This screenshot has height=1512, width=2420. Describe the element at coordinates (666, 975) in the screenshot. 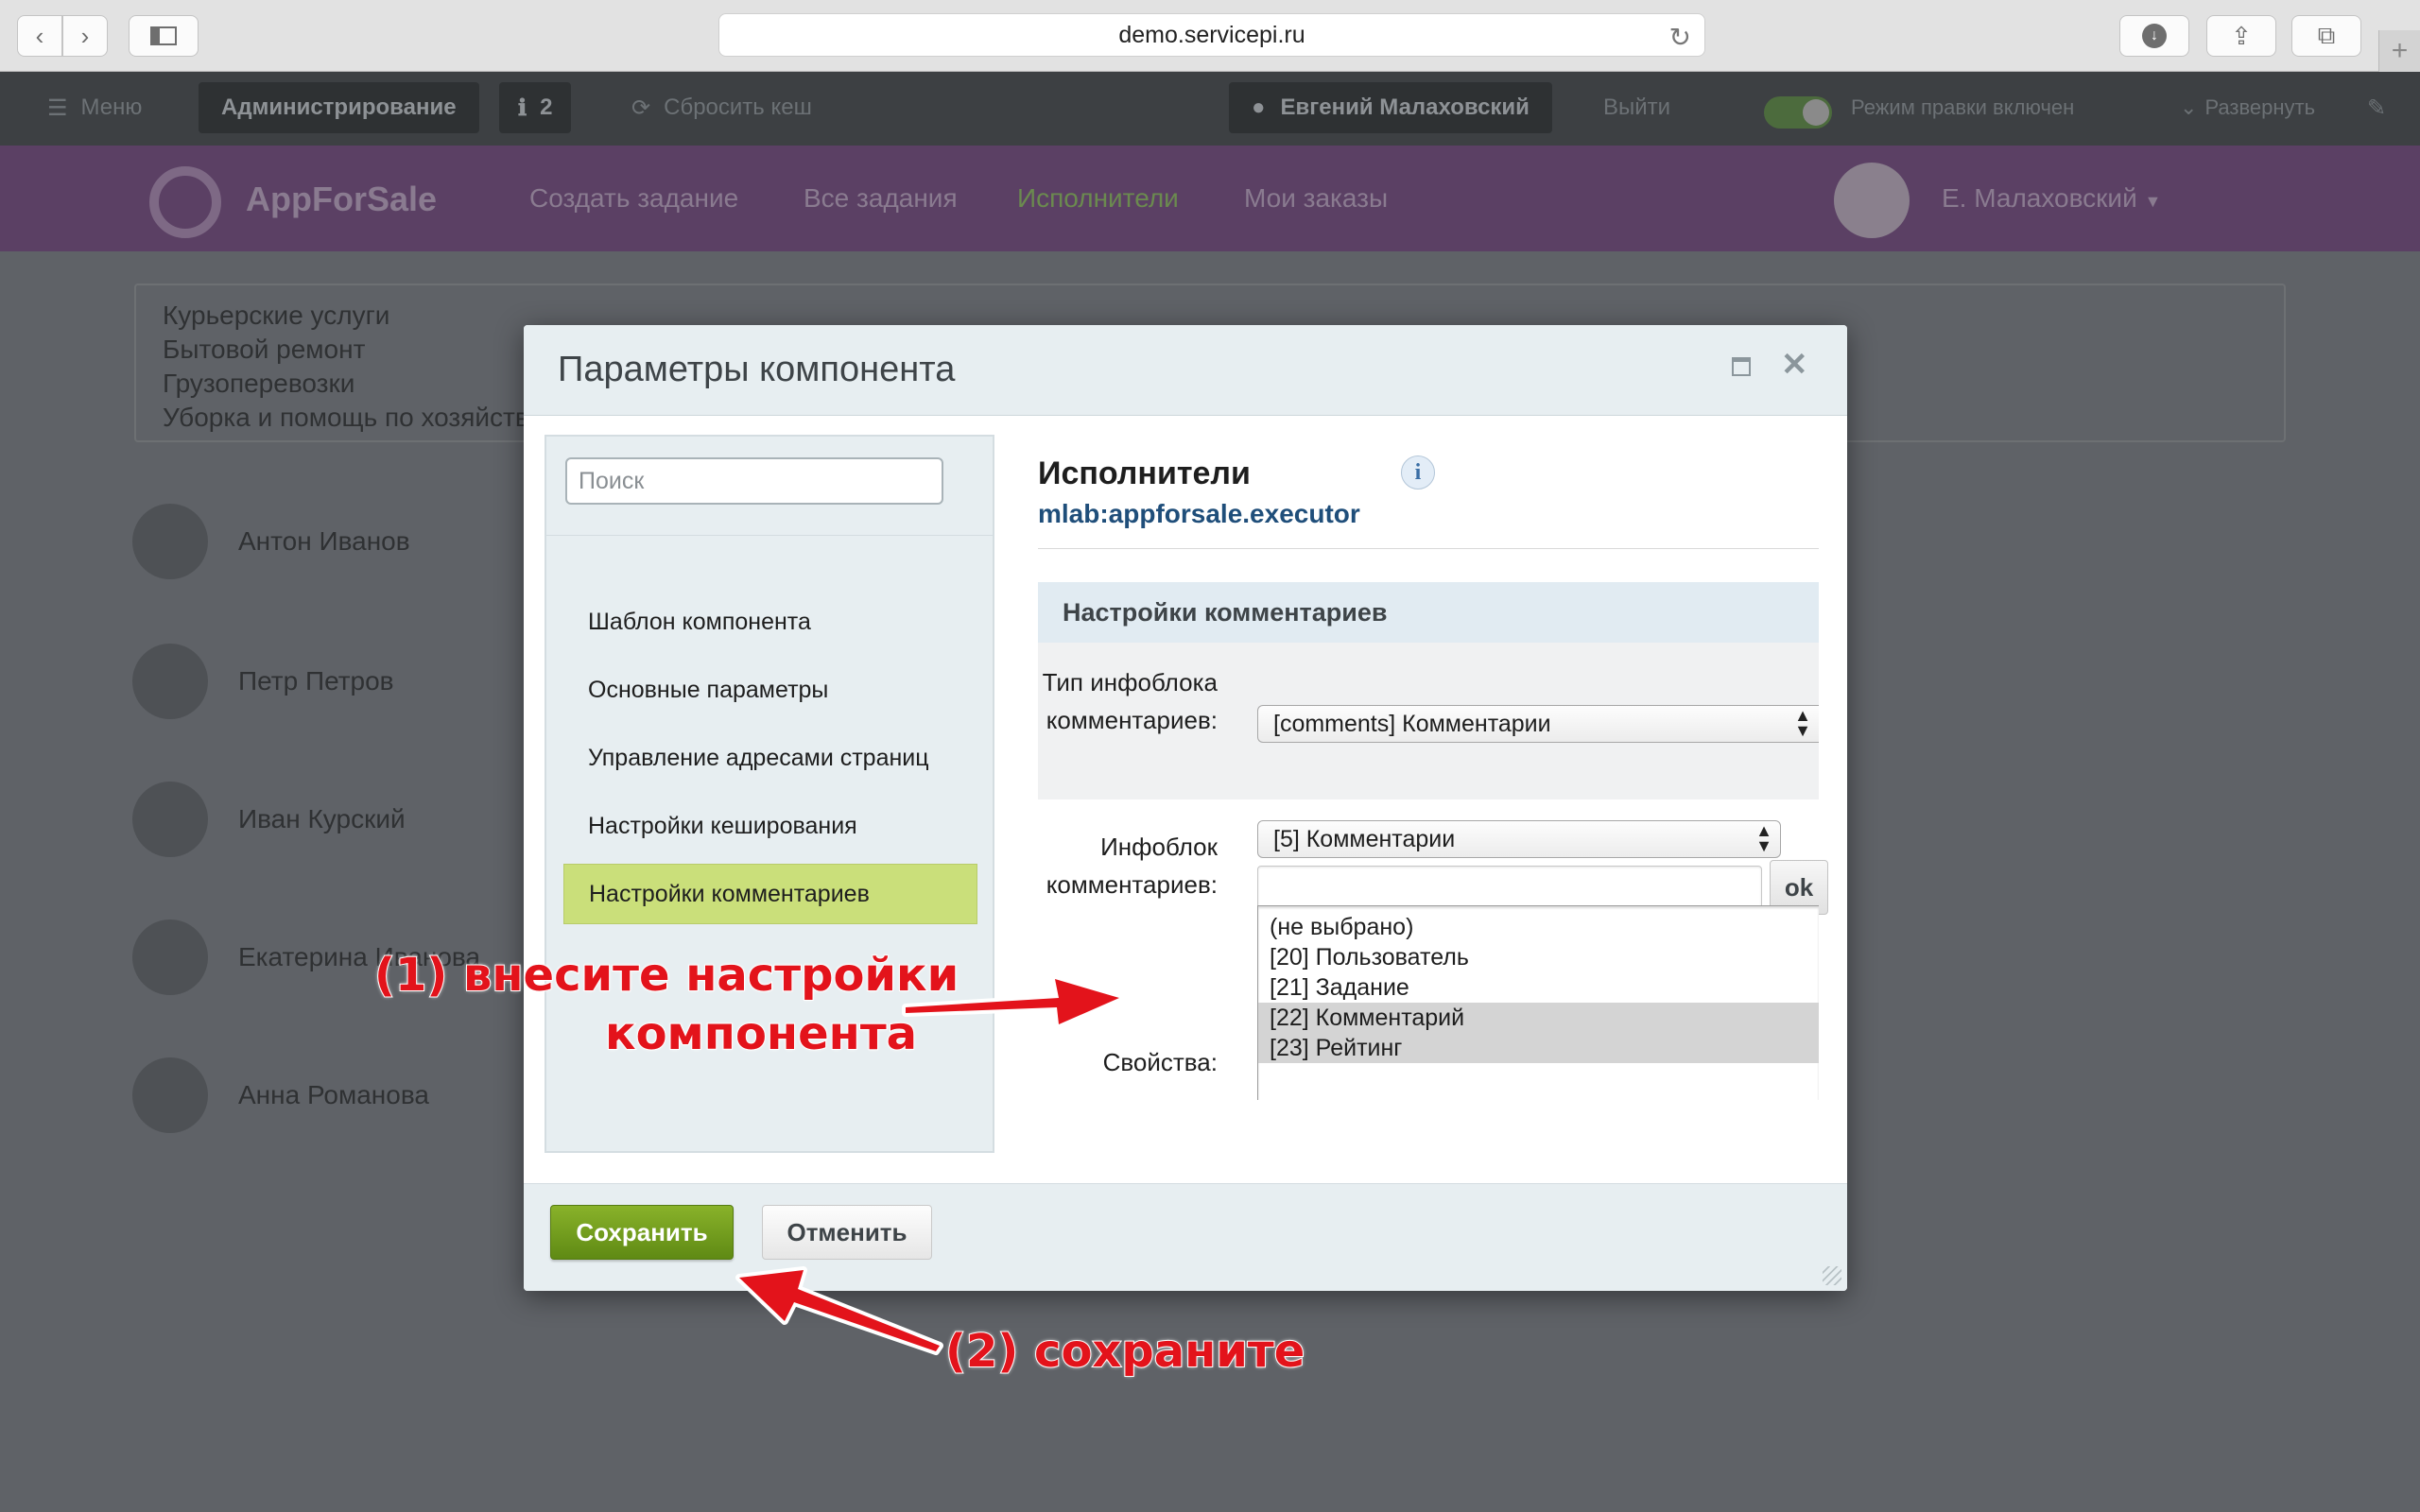

I see `annotation-step1-line1: (1) внесите настройки` at that location.